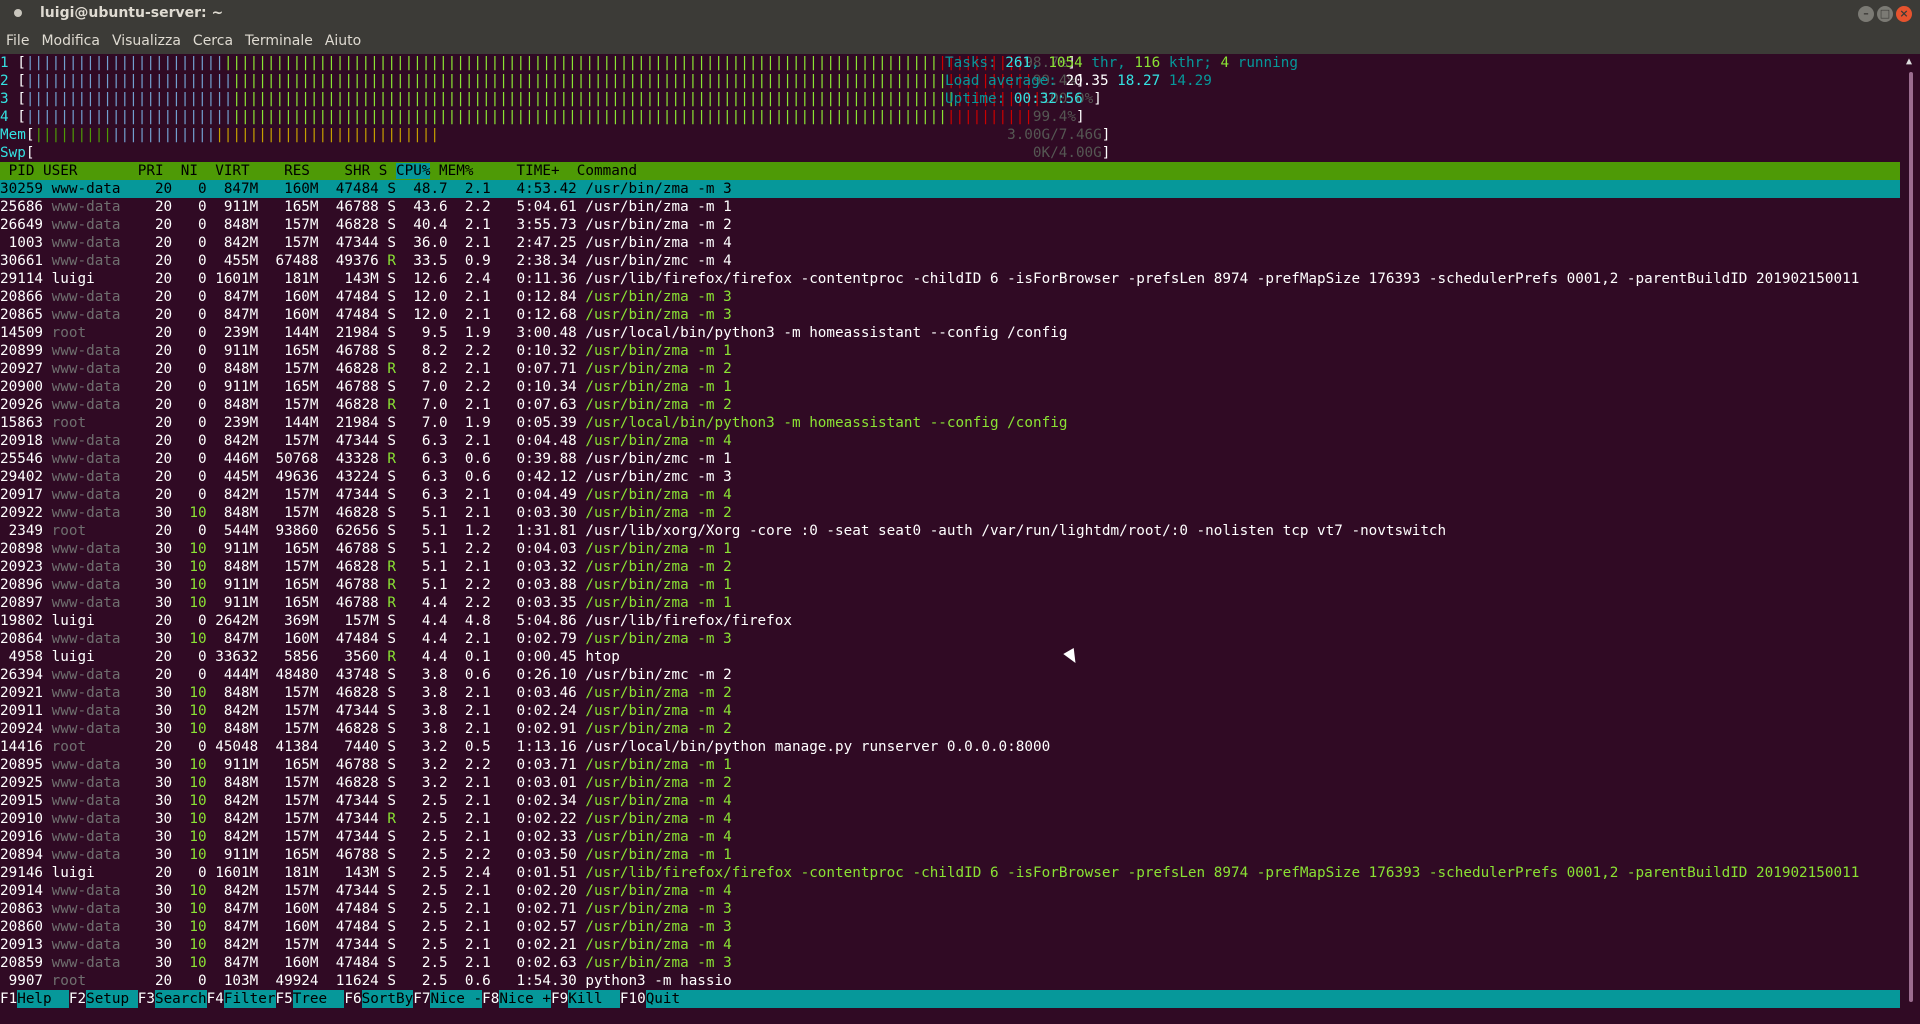  What do you see at coordinates (422, 999) in the screenshot?
I see `fkey-f7: F7` at bounding box center [422, 999].